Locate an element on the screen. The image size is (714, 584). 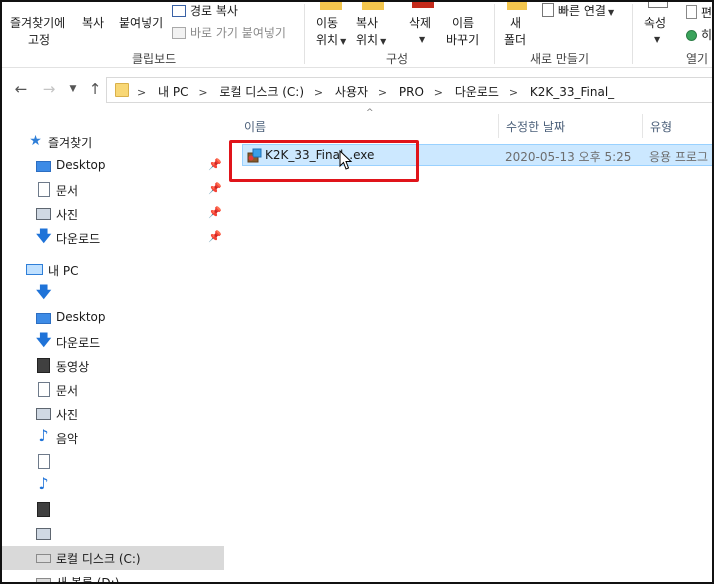
copy-path-icon is located at coordinates (179, 11).